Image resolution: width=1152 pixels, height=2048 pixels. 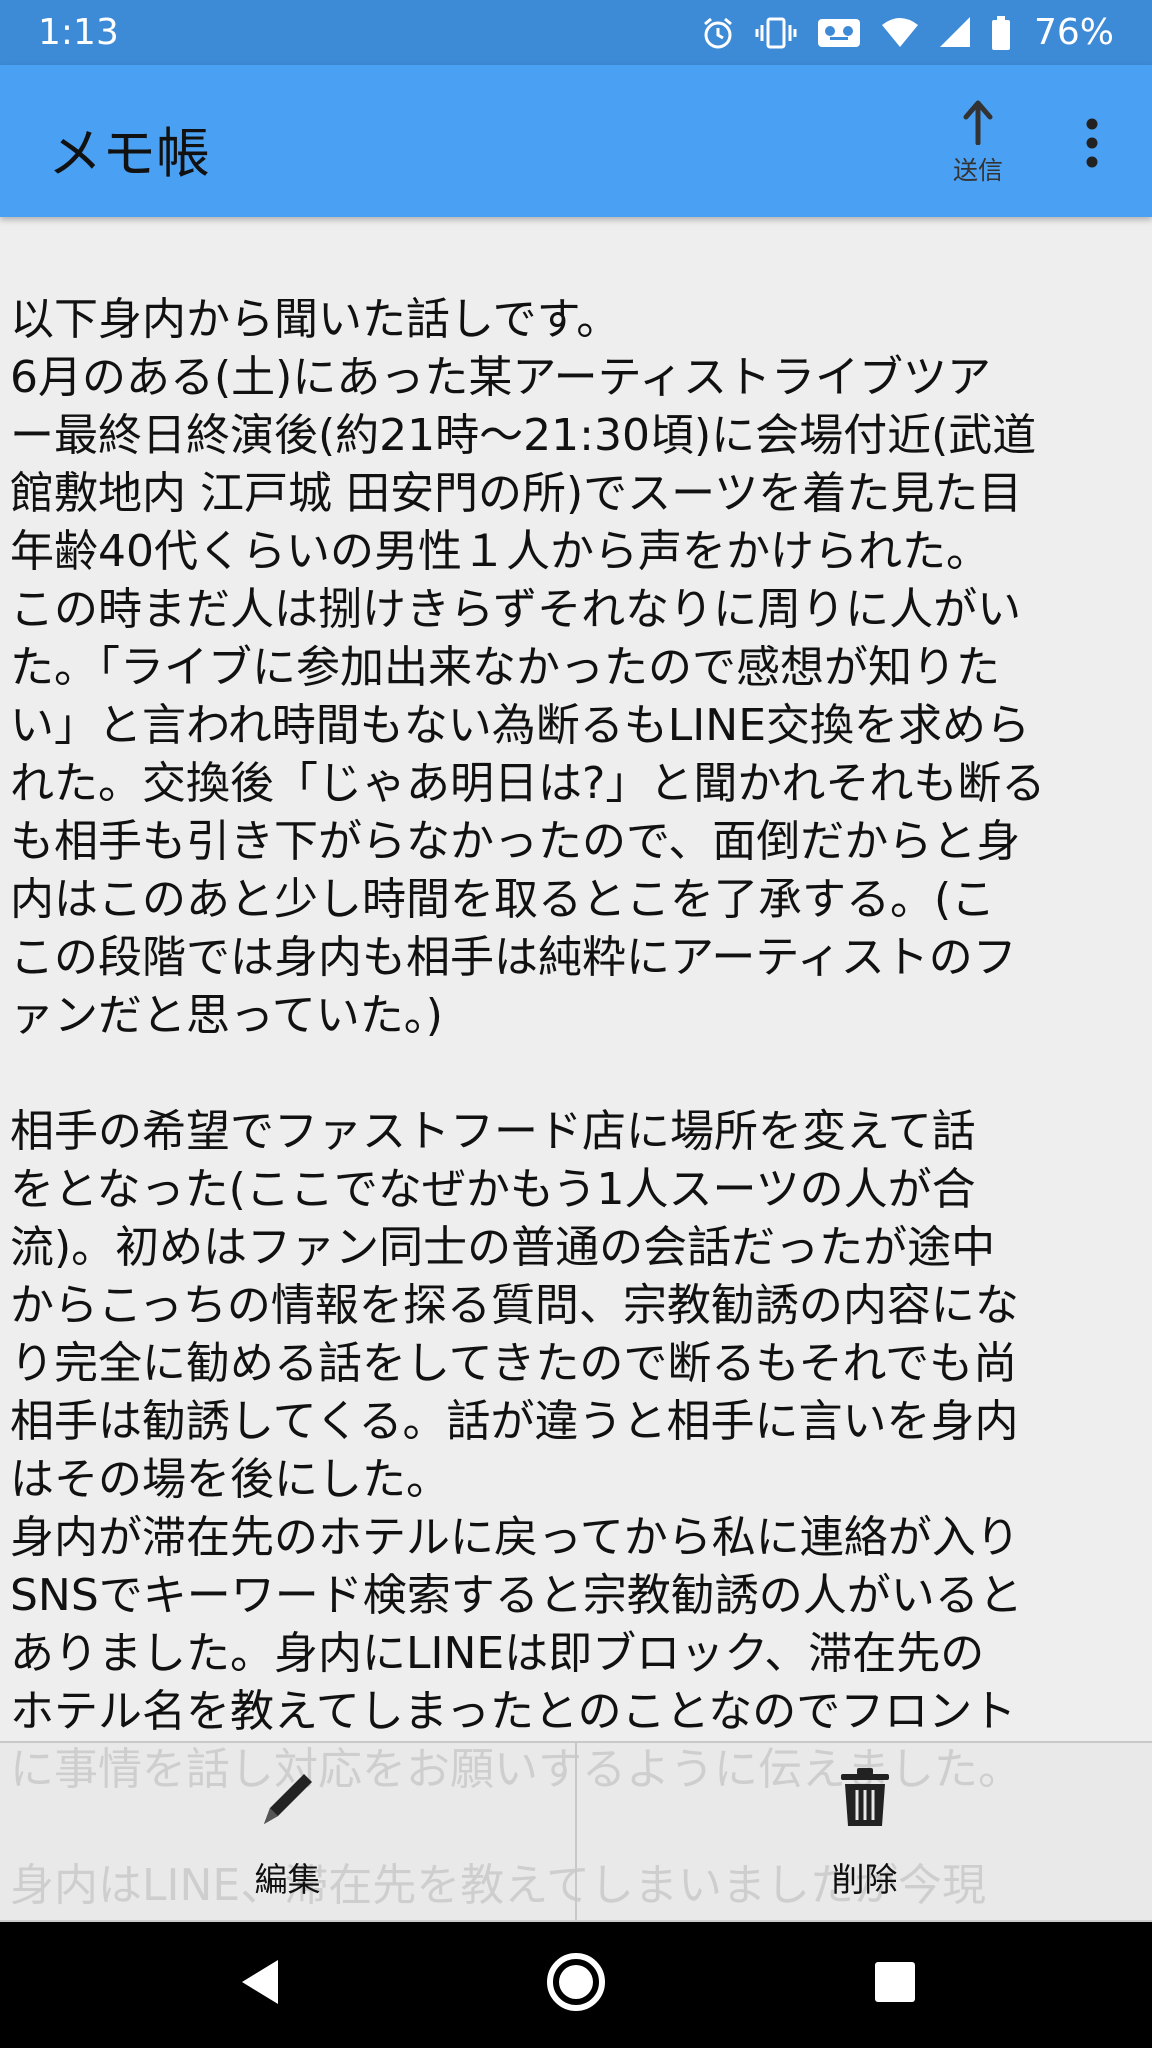 I want to click on cell-signal-icon, so click(x=955, y=33).